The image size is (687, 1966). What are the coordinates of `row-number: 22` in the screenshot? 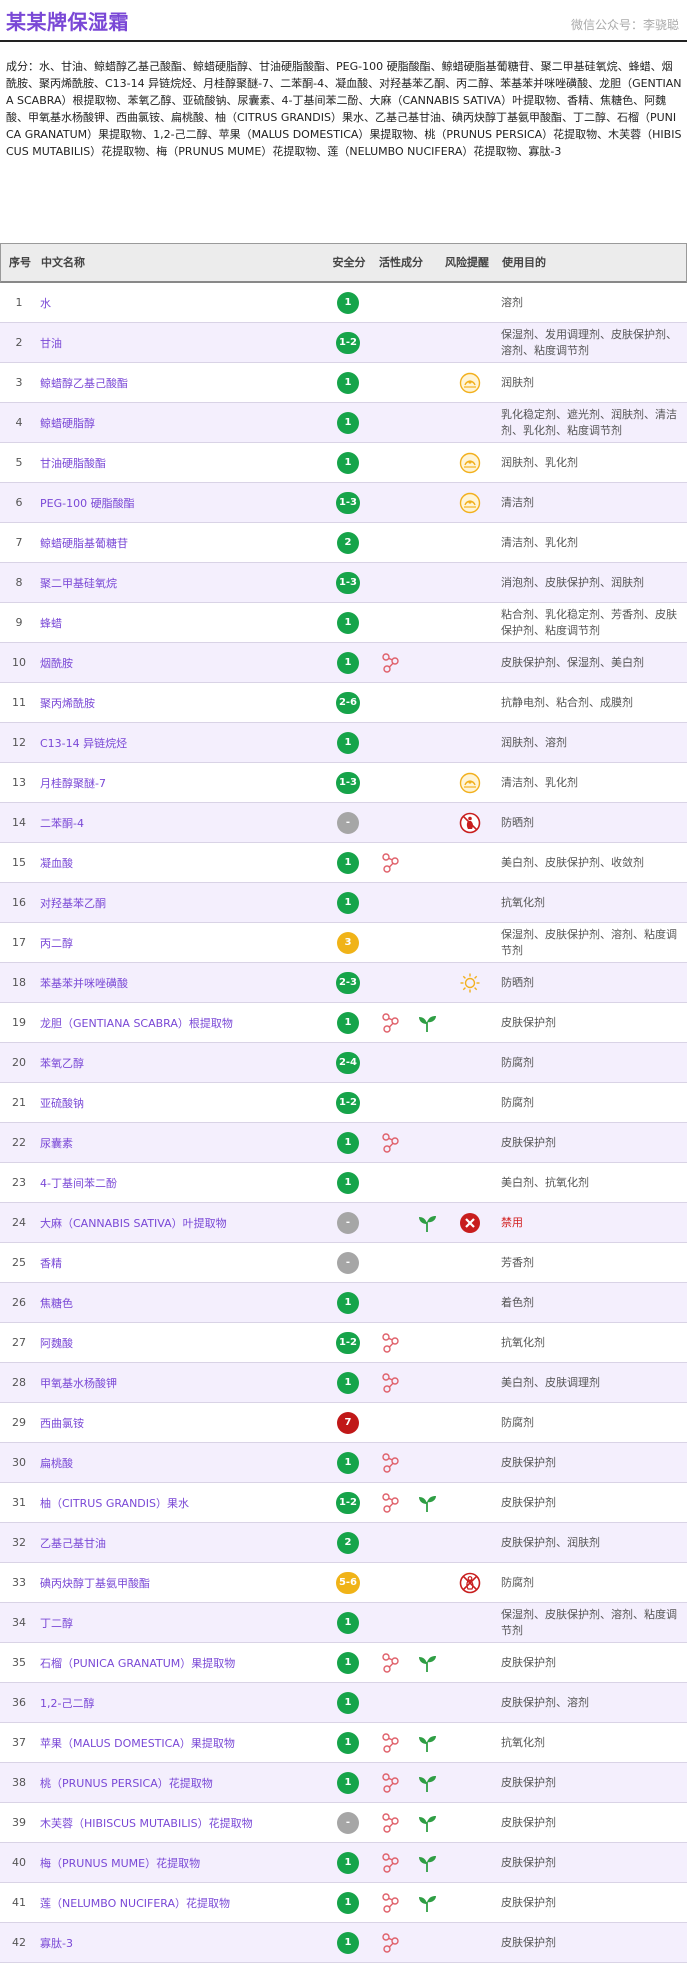 It's located at (19, 1142).